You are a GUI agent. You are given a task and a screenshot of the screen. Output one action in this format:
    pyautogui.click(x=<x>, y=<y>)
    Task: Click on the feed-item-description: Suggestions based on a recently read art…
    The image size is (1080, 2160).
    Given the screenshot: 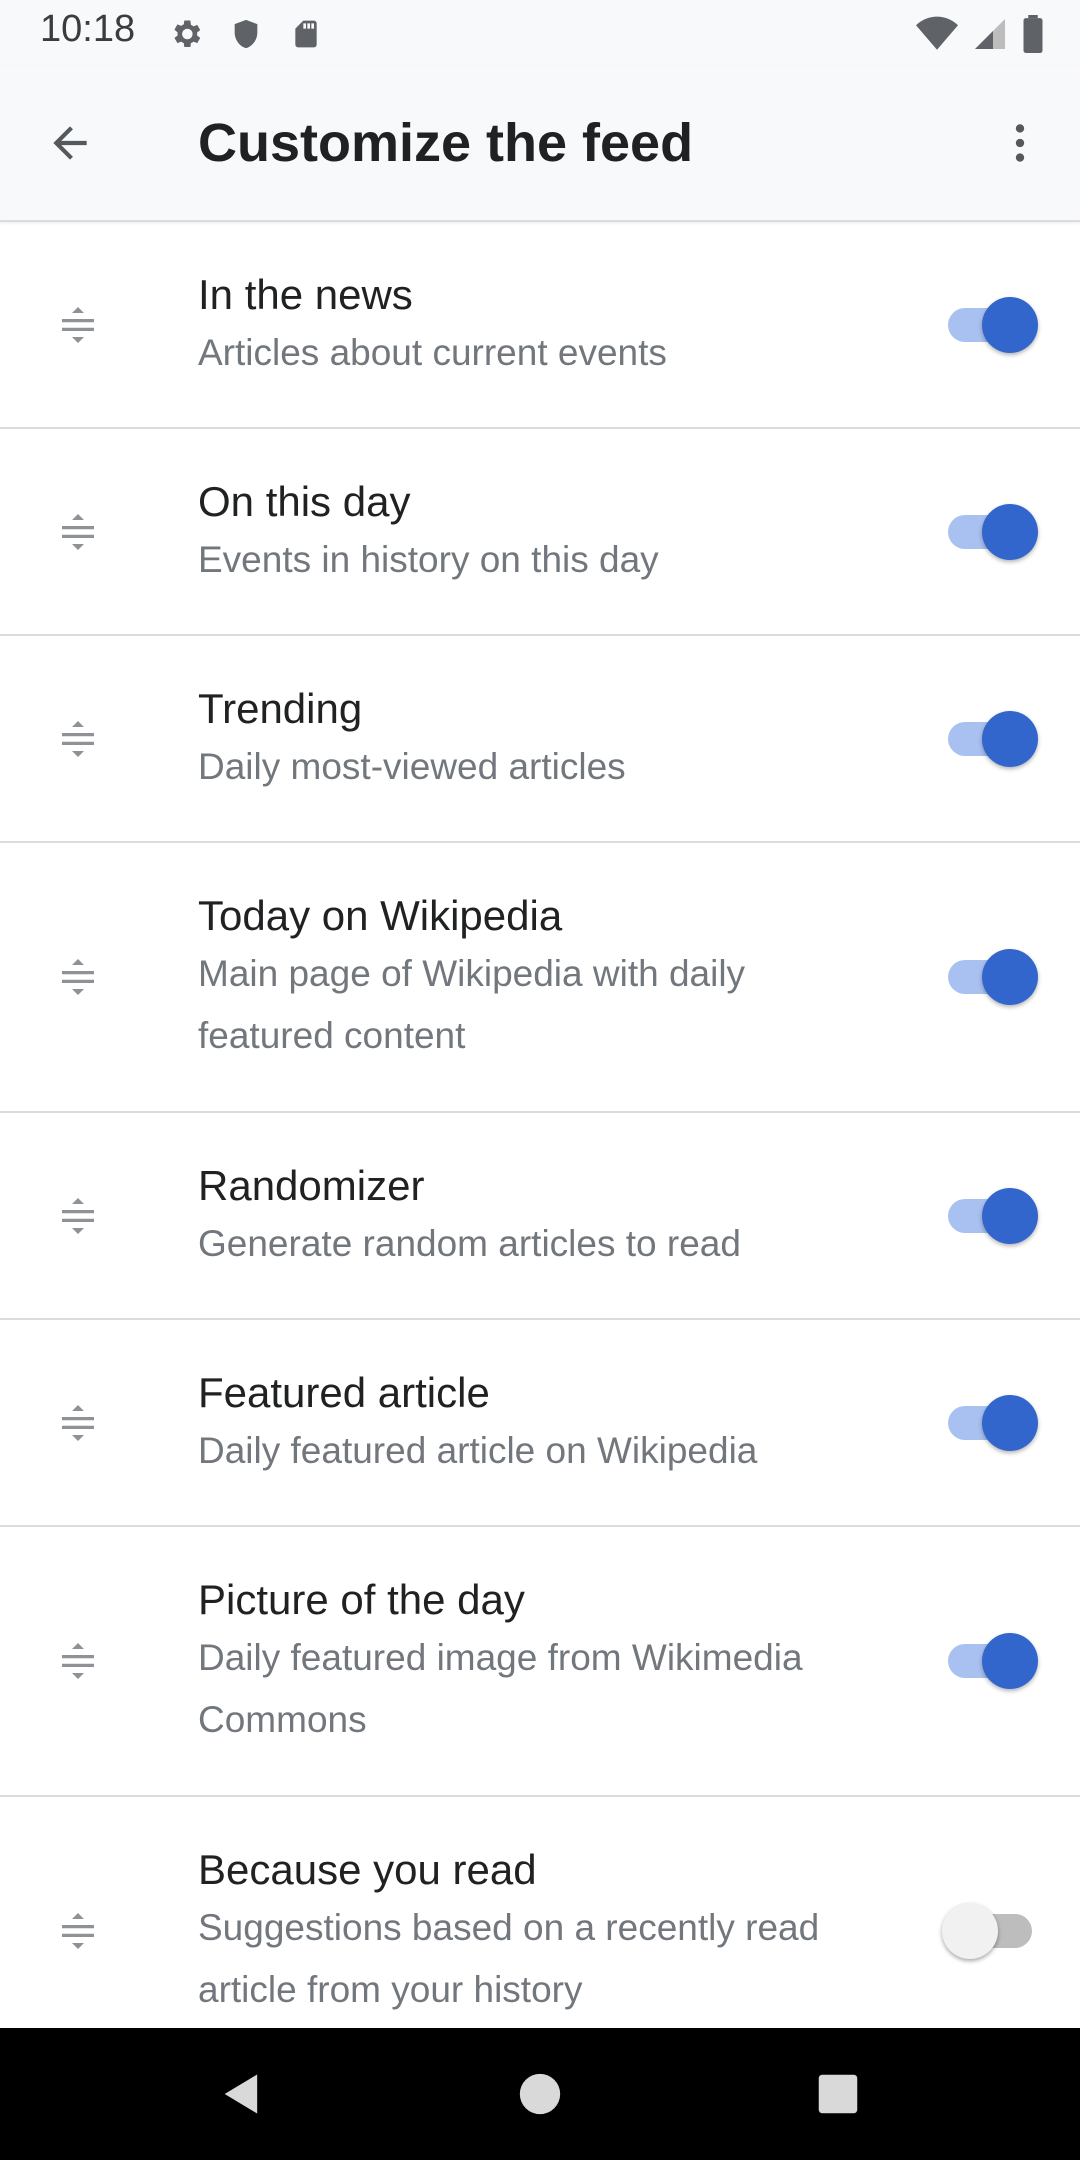 What is the action you would take?
    pyautogui.click(x=509, y=1958)
    